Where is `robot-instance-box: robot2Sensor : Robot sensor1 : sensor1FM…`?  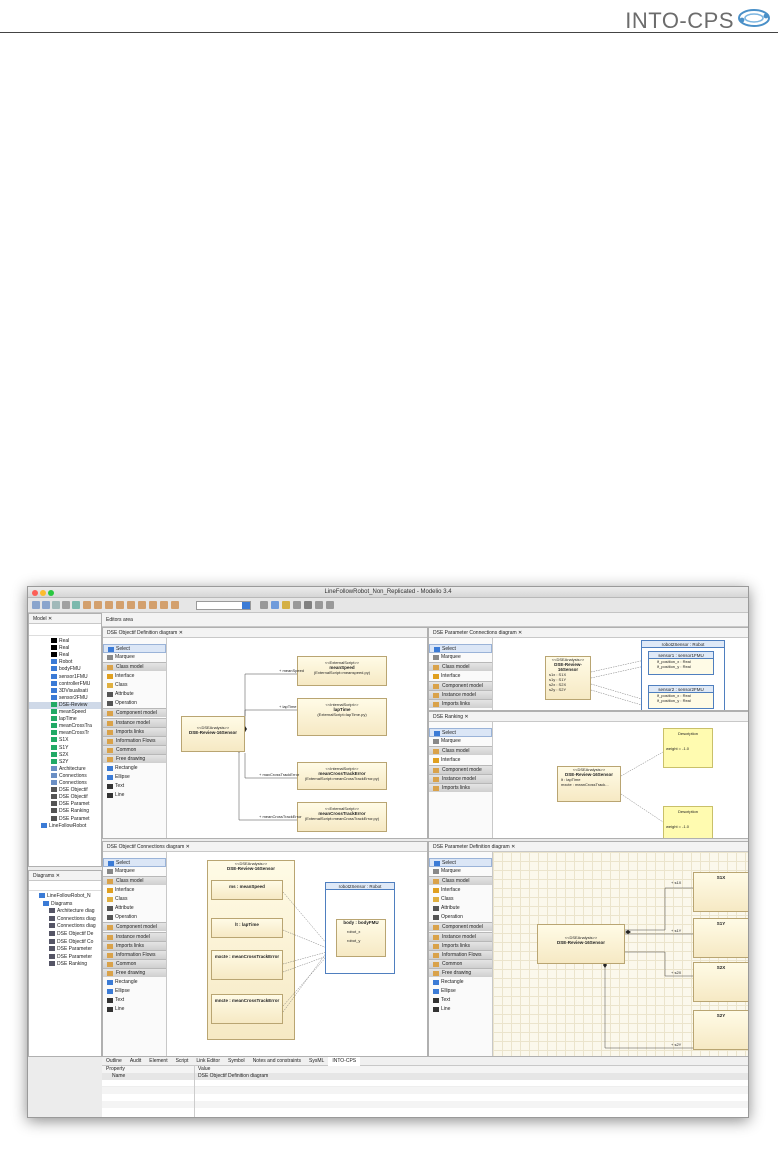
robot-instance-box: robot2Sensor : Robot sensor1 : sensor1FM… is located at coordinates (683, 675).